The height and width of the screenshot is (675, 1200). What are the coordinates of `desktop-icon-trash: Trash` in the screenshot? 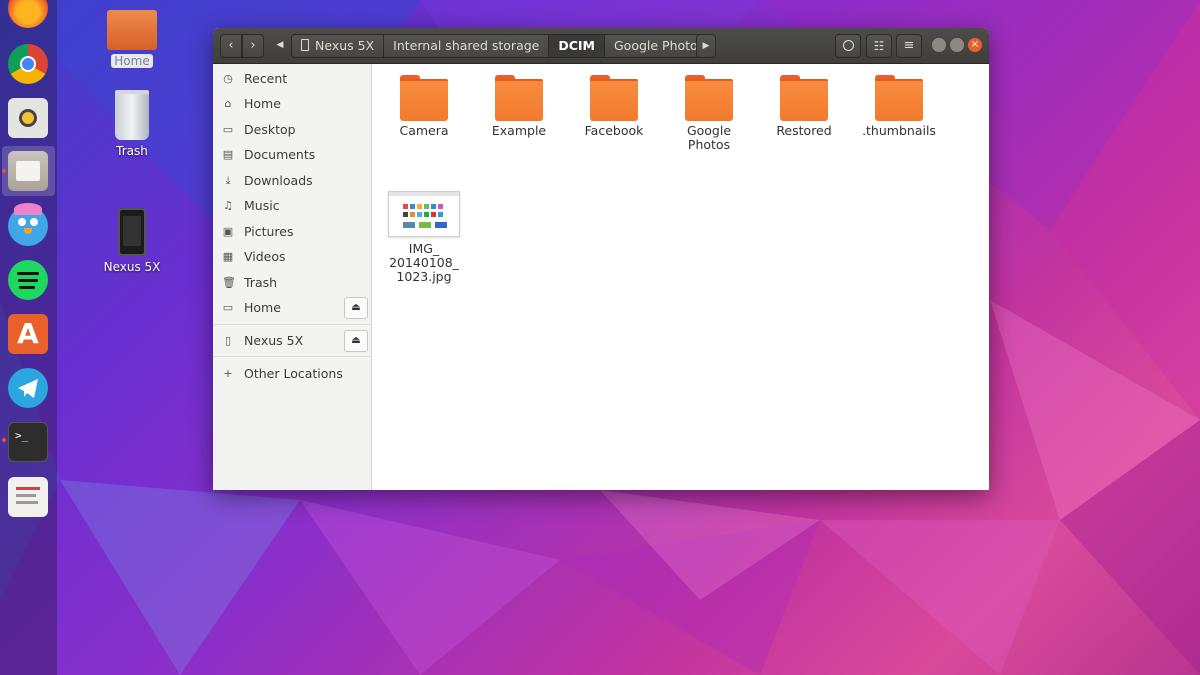 It's located at (132, 124).